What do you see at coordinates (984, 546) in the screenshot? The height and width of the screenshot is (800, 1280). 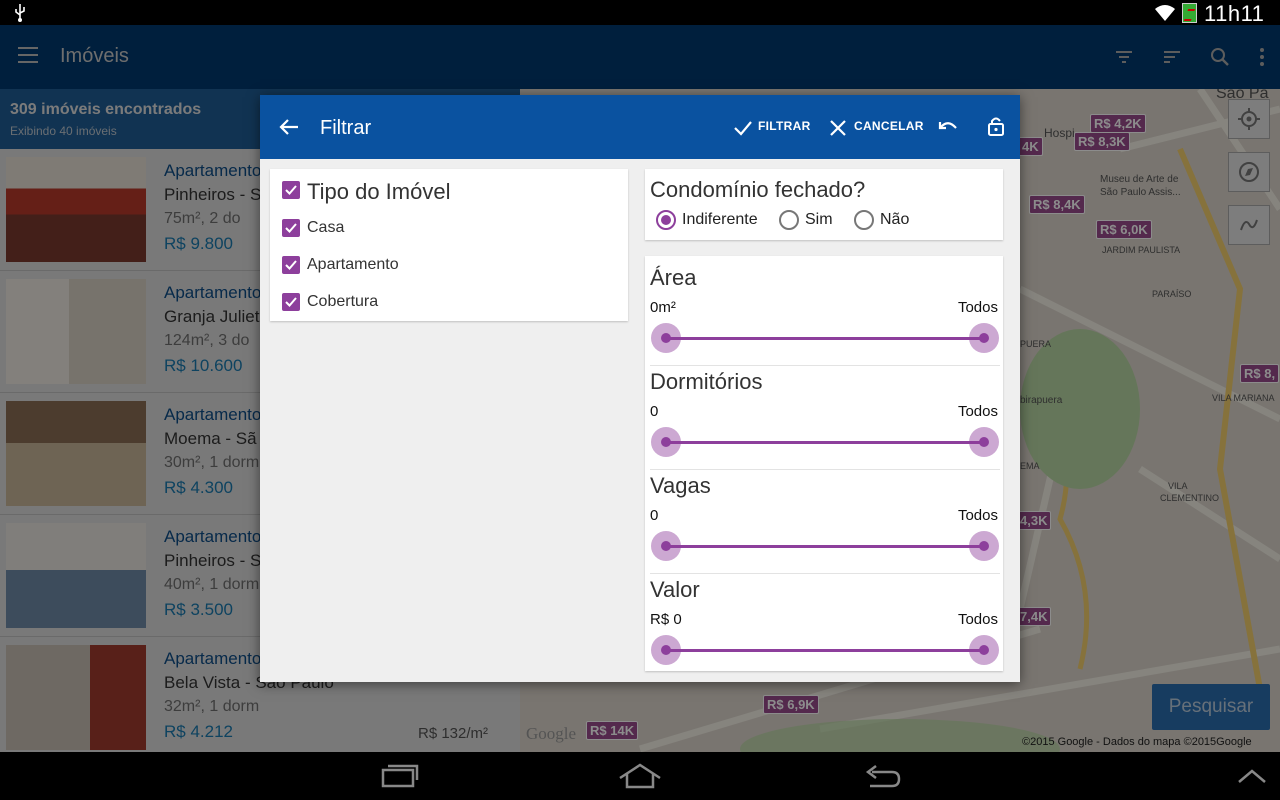 I see `range-high-handle-vagas` at bounding box center [984, 546].